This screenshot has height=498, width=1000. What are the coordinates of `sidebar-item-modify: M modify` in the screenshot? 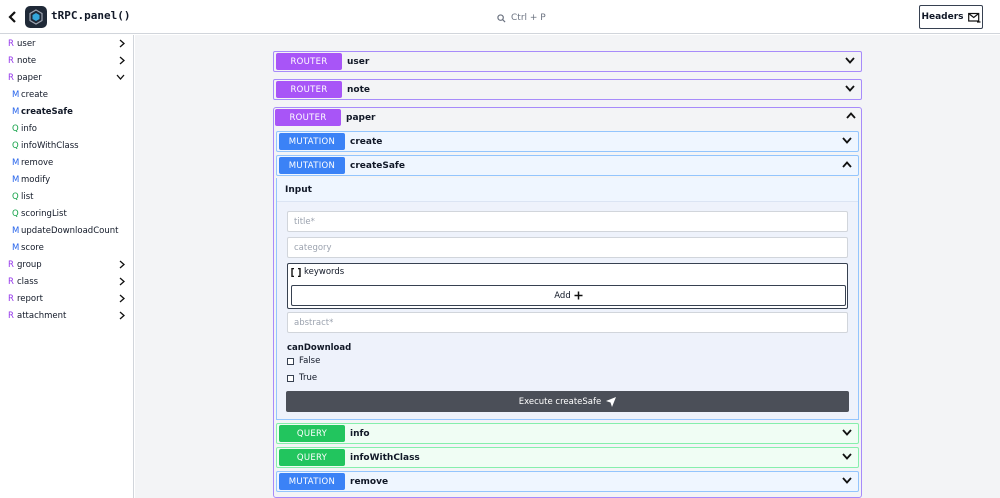 It's located at (66, 179).